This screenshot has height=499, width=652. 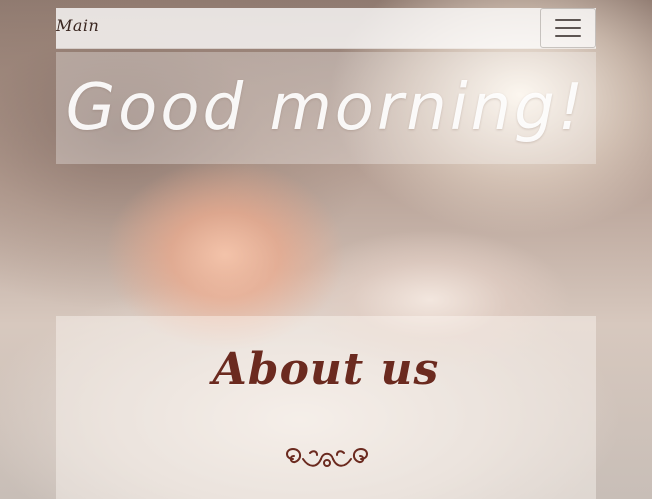 What do you see at coordinates (326, 28) in the screenshot?
I see `navbar: Main` at bounding box center [326, 28].